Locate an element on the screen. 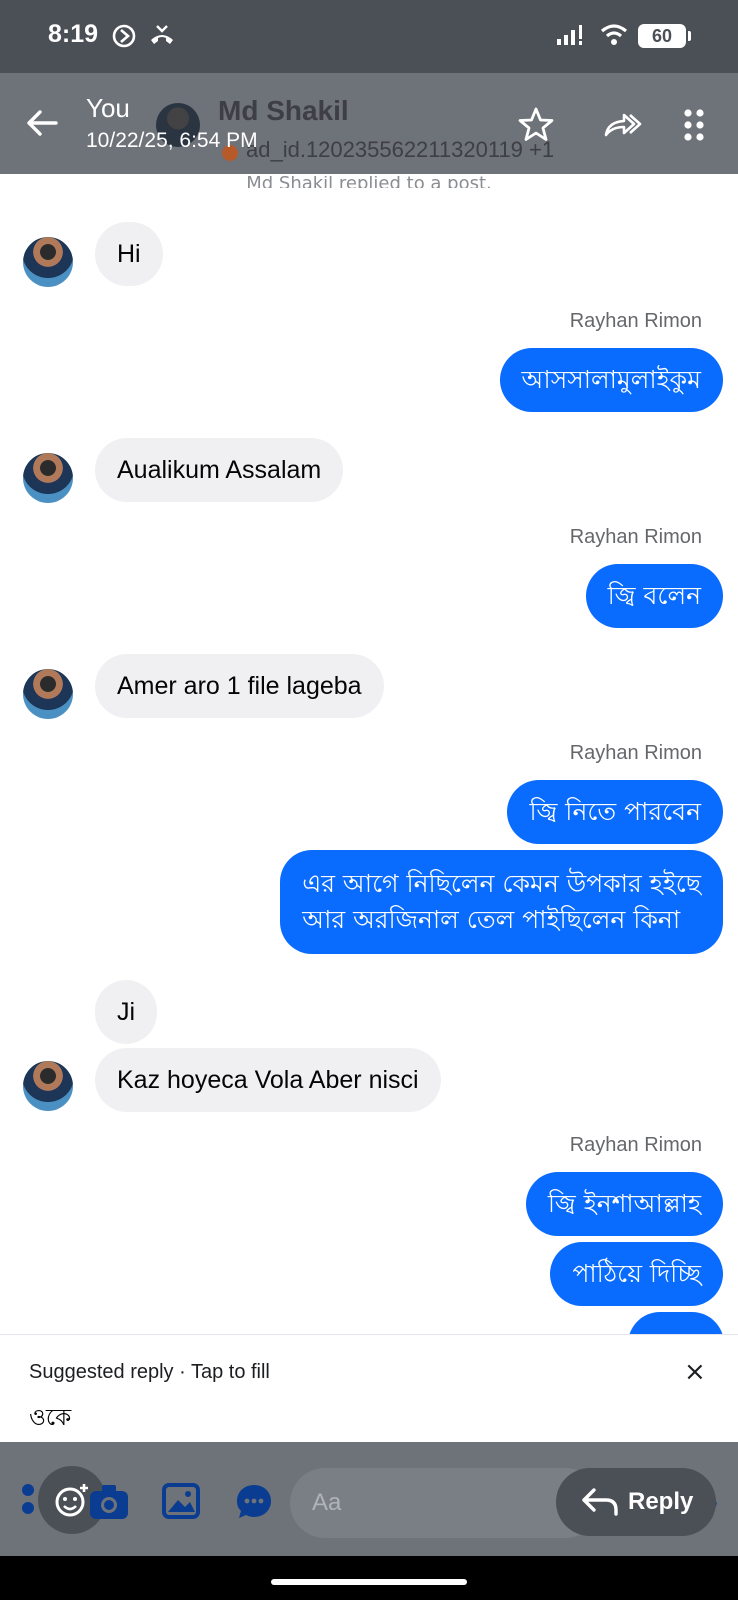 This screenshot has height=1600, width=738. reply-button: Reply is located at coordinates (636, 1502).